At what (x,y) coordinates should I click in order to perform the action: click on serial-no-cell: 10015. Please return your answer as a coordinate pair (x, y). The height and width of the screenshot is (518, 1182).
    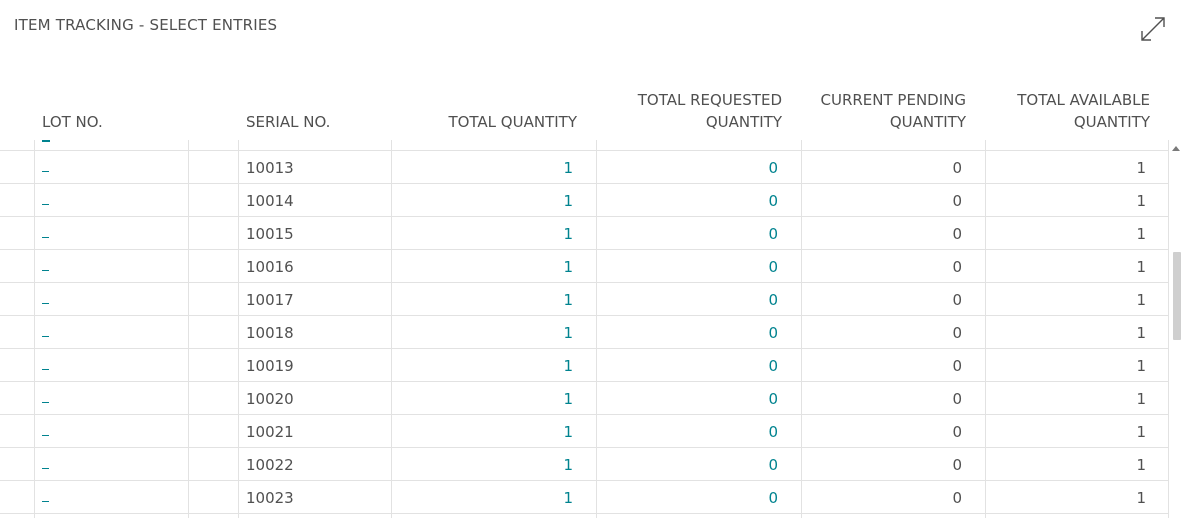
    Looking at the image, I should click on (270, 234).